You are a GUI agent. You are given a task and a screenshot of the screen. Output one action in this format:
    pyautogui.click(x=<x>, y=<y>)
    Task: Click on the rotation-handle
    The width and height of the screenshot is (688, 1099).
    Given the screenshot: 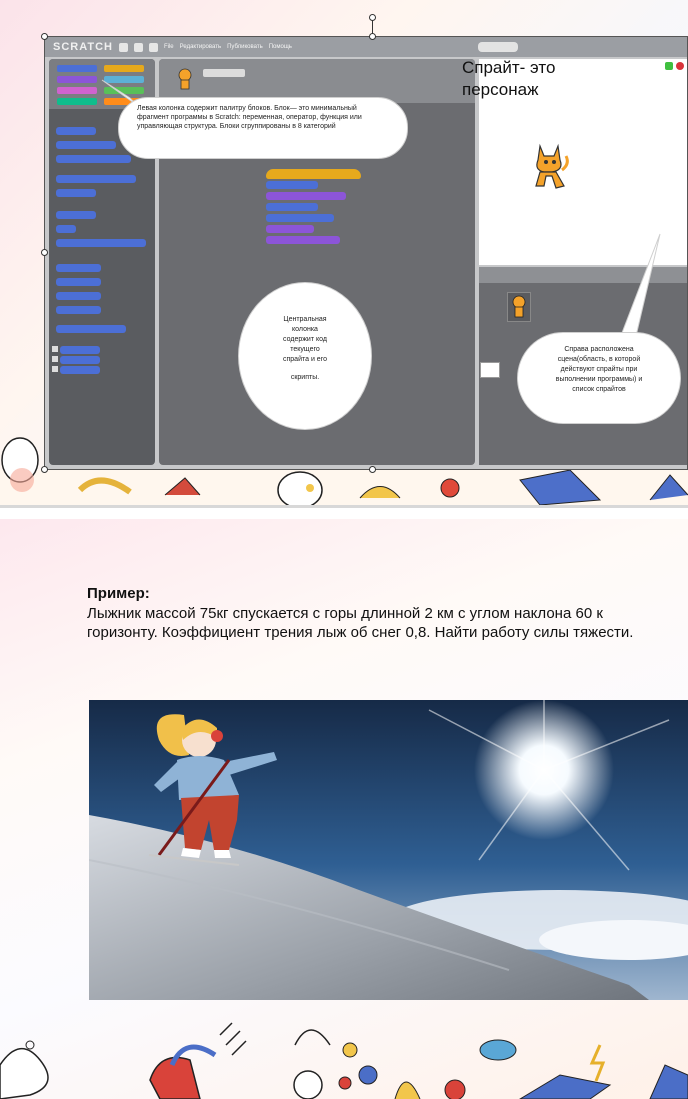 What is the action you would take?
    pyautogui.click(x=372, y=17)
    